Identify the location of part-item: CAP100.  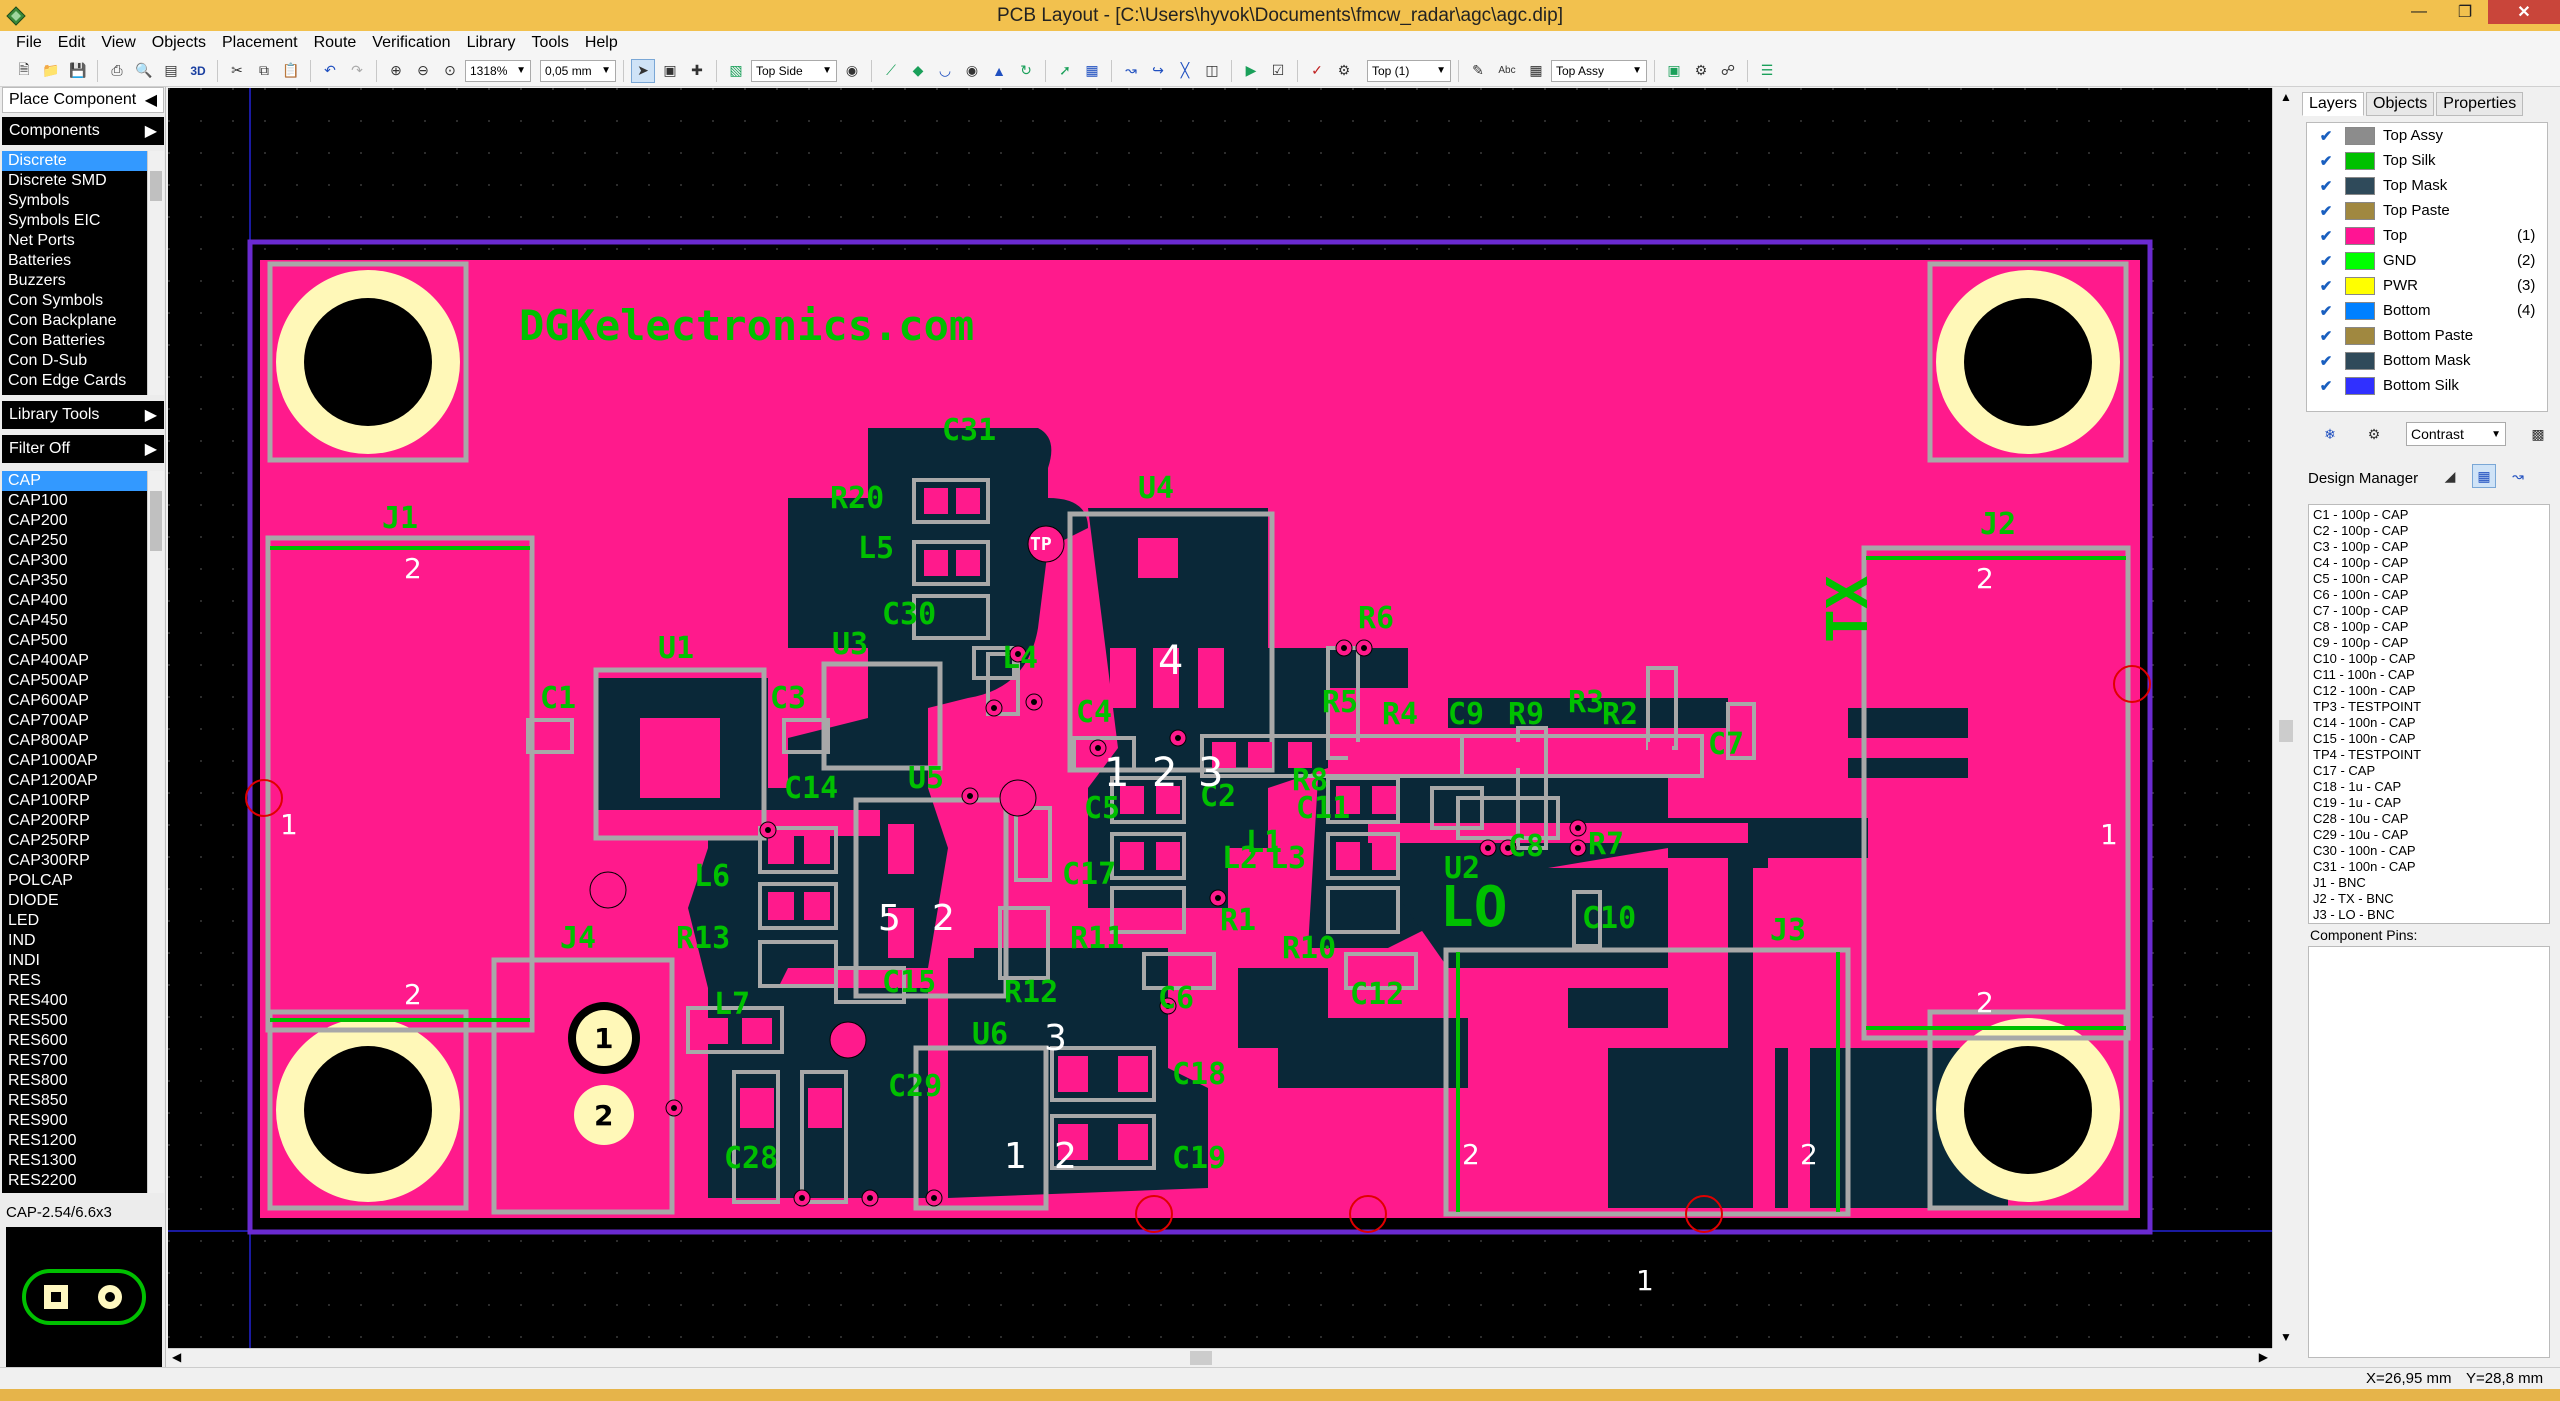
(83, 501).